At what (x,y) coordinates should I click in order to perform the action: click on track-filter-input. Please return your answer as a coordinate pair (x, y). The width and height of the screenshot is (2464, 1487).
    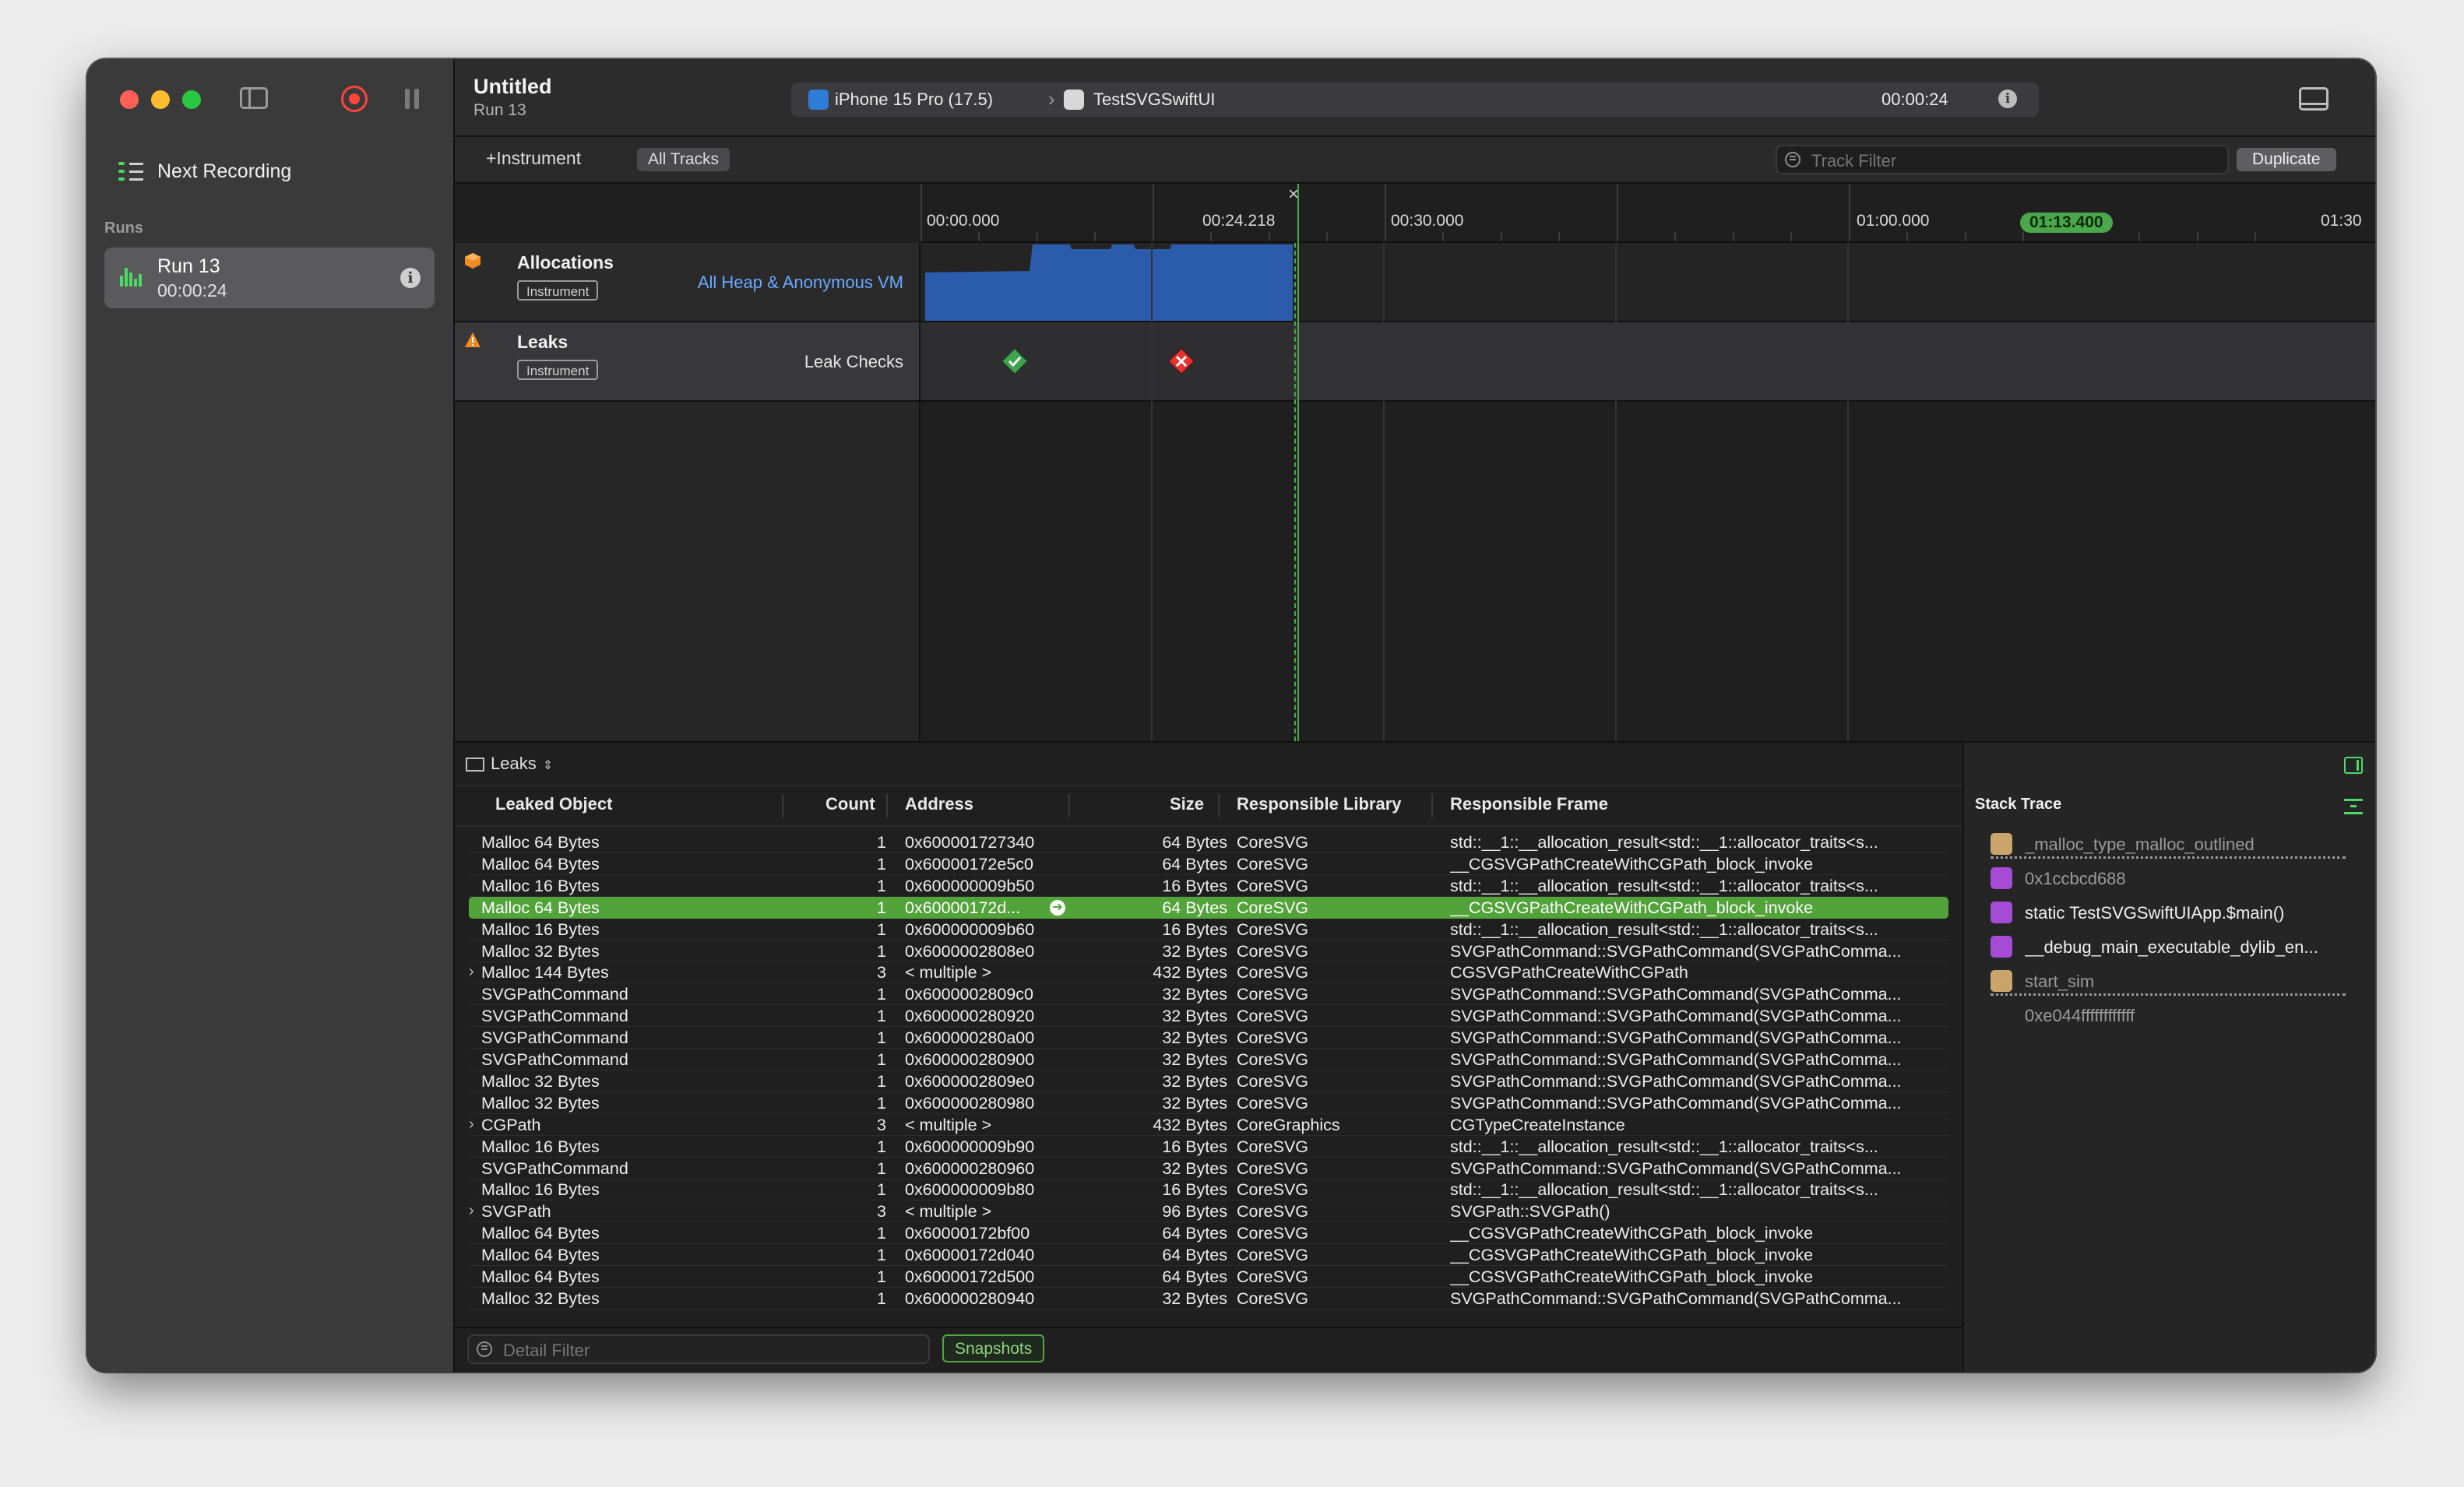
    Looking at the image, I should click on (2006, 161).